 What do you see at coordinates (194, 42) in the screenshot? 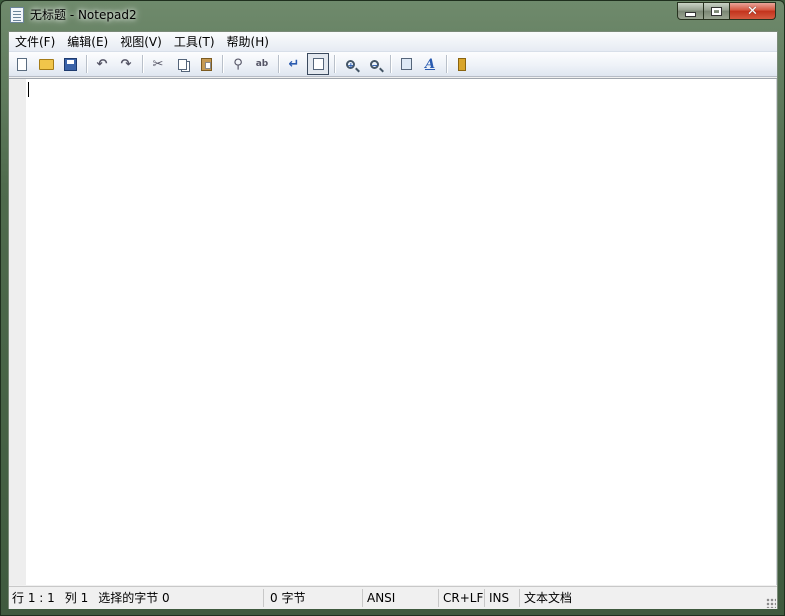
I see `menu-tools: 工具(T)` at bounding box center [194, 42].